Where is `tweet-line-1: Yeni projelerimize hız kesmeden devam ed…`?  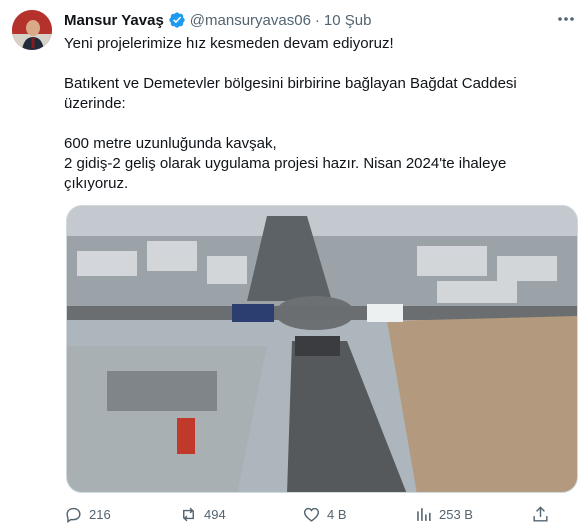 tweet-line-1: Yeni projelerimize hız kesmeden devam ed… is located at coordinates (229, 43).